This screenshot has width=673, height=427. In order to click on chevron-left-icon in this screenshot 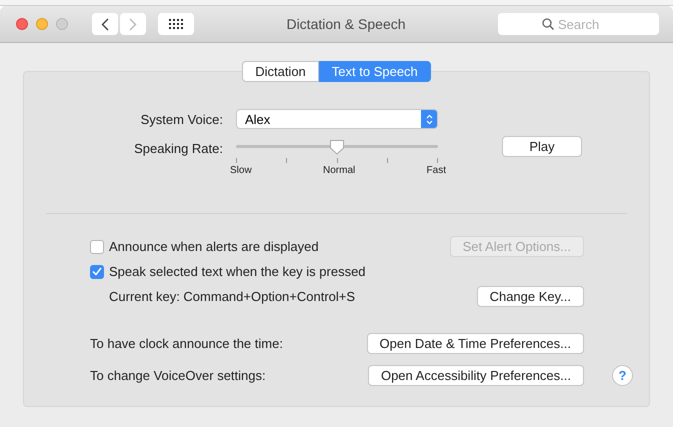, I will do `click(105, 24)`.